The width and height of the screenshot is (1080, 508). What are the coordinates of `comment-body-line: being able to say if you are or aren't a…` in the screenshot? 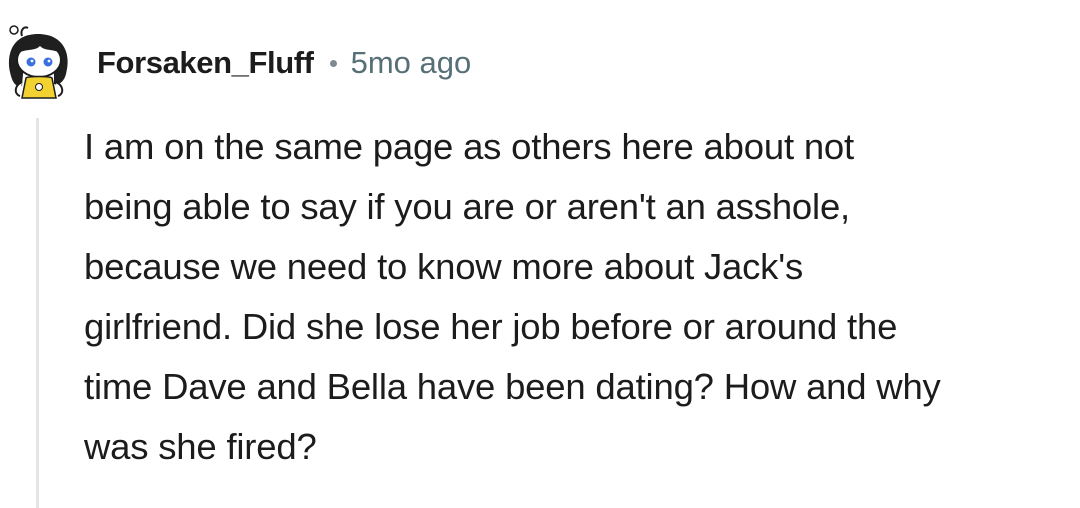 It's located at (467, 206).